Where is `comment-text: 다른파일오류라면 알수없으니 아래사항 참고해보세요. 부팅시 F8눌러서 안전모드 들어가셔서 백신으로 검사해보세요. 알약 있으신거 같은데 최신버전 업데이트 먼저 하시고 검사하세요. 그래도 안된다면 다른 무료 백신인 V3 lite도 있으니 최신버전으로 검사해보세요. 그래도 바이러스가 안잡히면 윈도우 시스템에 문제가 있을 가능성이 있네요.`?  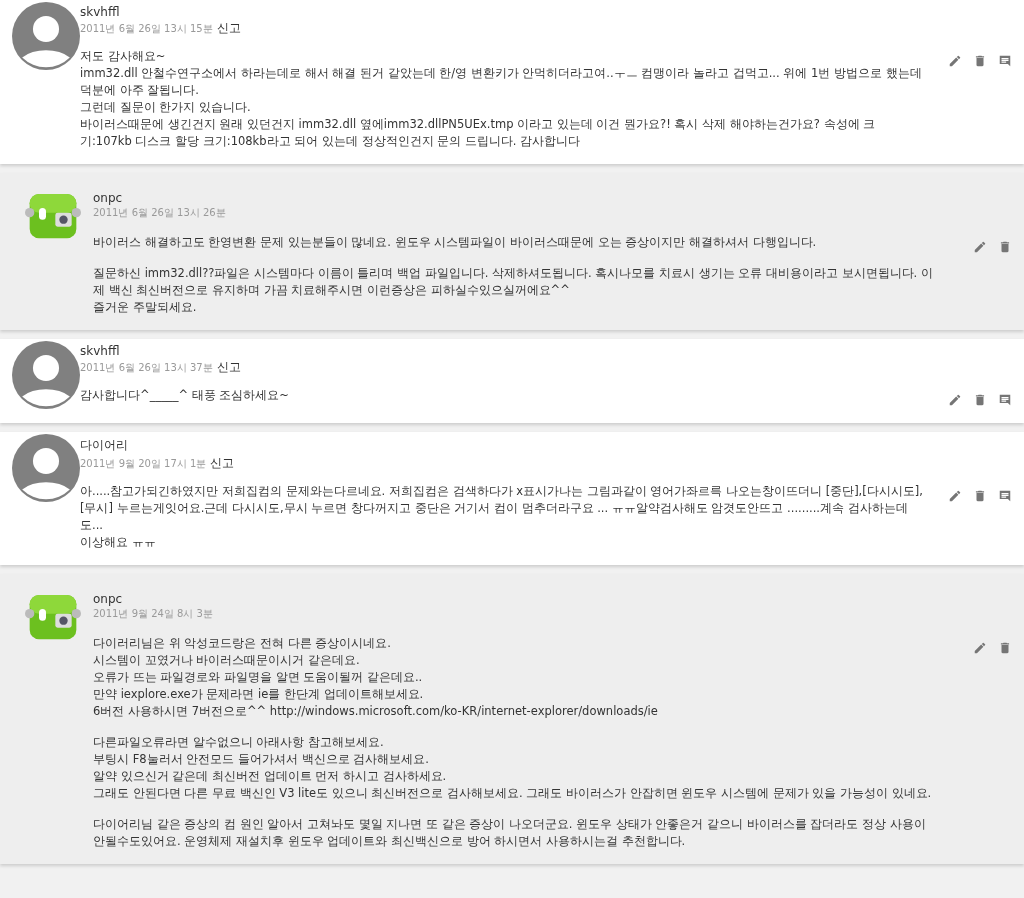
comment-text: 다른파일오류라면 알수없으니 아래사항 참고해보세요. 부팅시 F8눌러서 안전모드 들어가셔서 백신으로 검사해보세요. 알약 있으신거 같은데 최신버전 업데이트 먼저 하시고 검사하세요. 그래도 안된다면 다른 무료 백신인 V3 lite도 있으니 최신버전으로 검사해보세요. 그래도 바이러스가 안잡히면 윈도우 시스템에 문제가 있을 가능성이 있네요. is located at coordinates (513, 768).